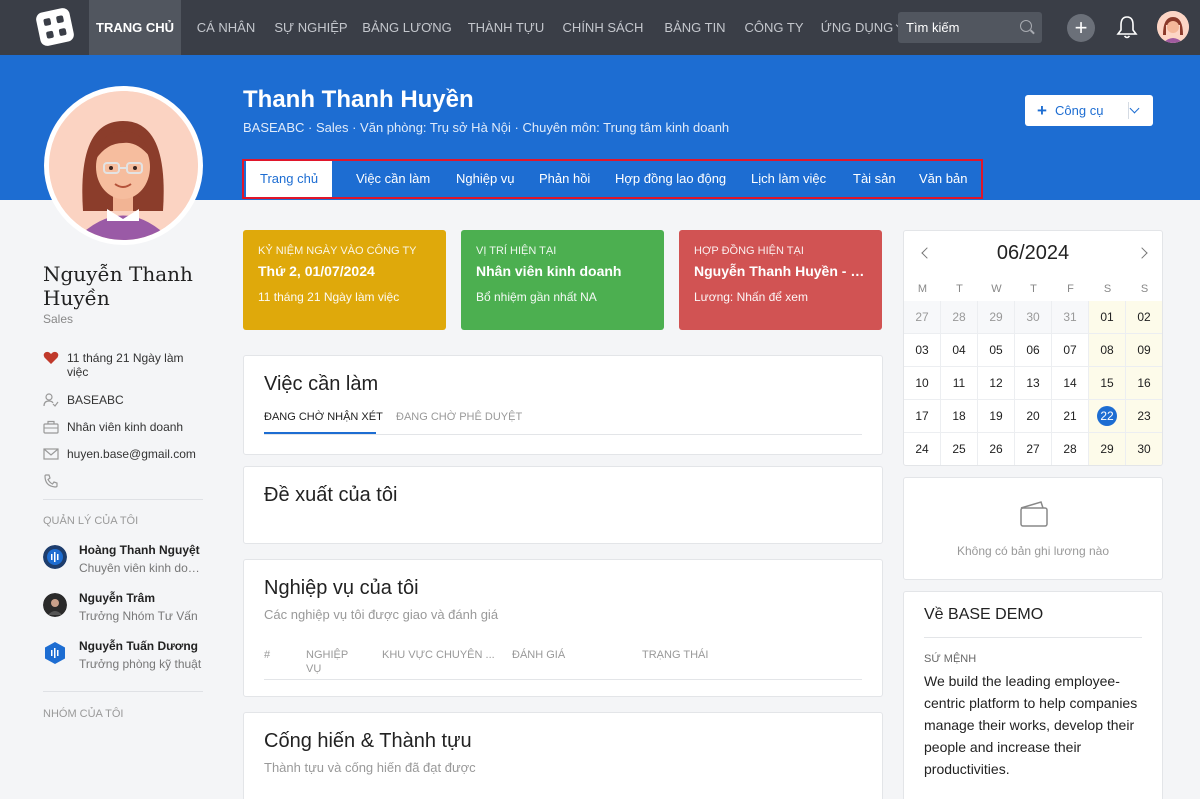 This screenshot has height=799, width=1200. What do you see at coordinates (1042, 110) in the screenshot?
I see `plus-icon: +` at bounding box center [1042, 110].